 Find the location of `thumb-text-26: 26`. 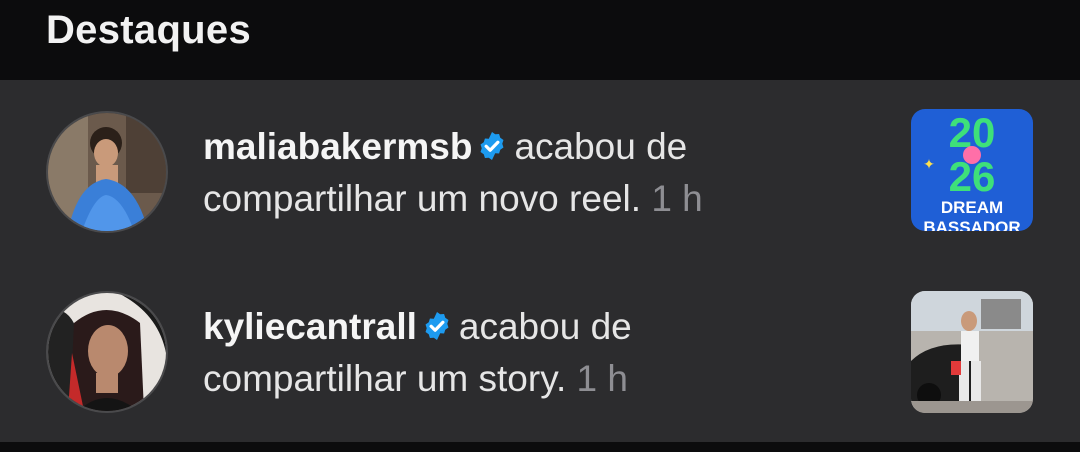

thumb-text-26: 26 is located at coordinates (972, 176).